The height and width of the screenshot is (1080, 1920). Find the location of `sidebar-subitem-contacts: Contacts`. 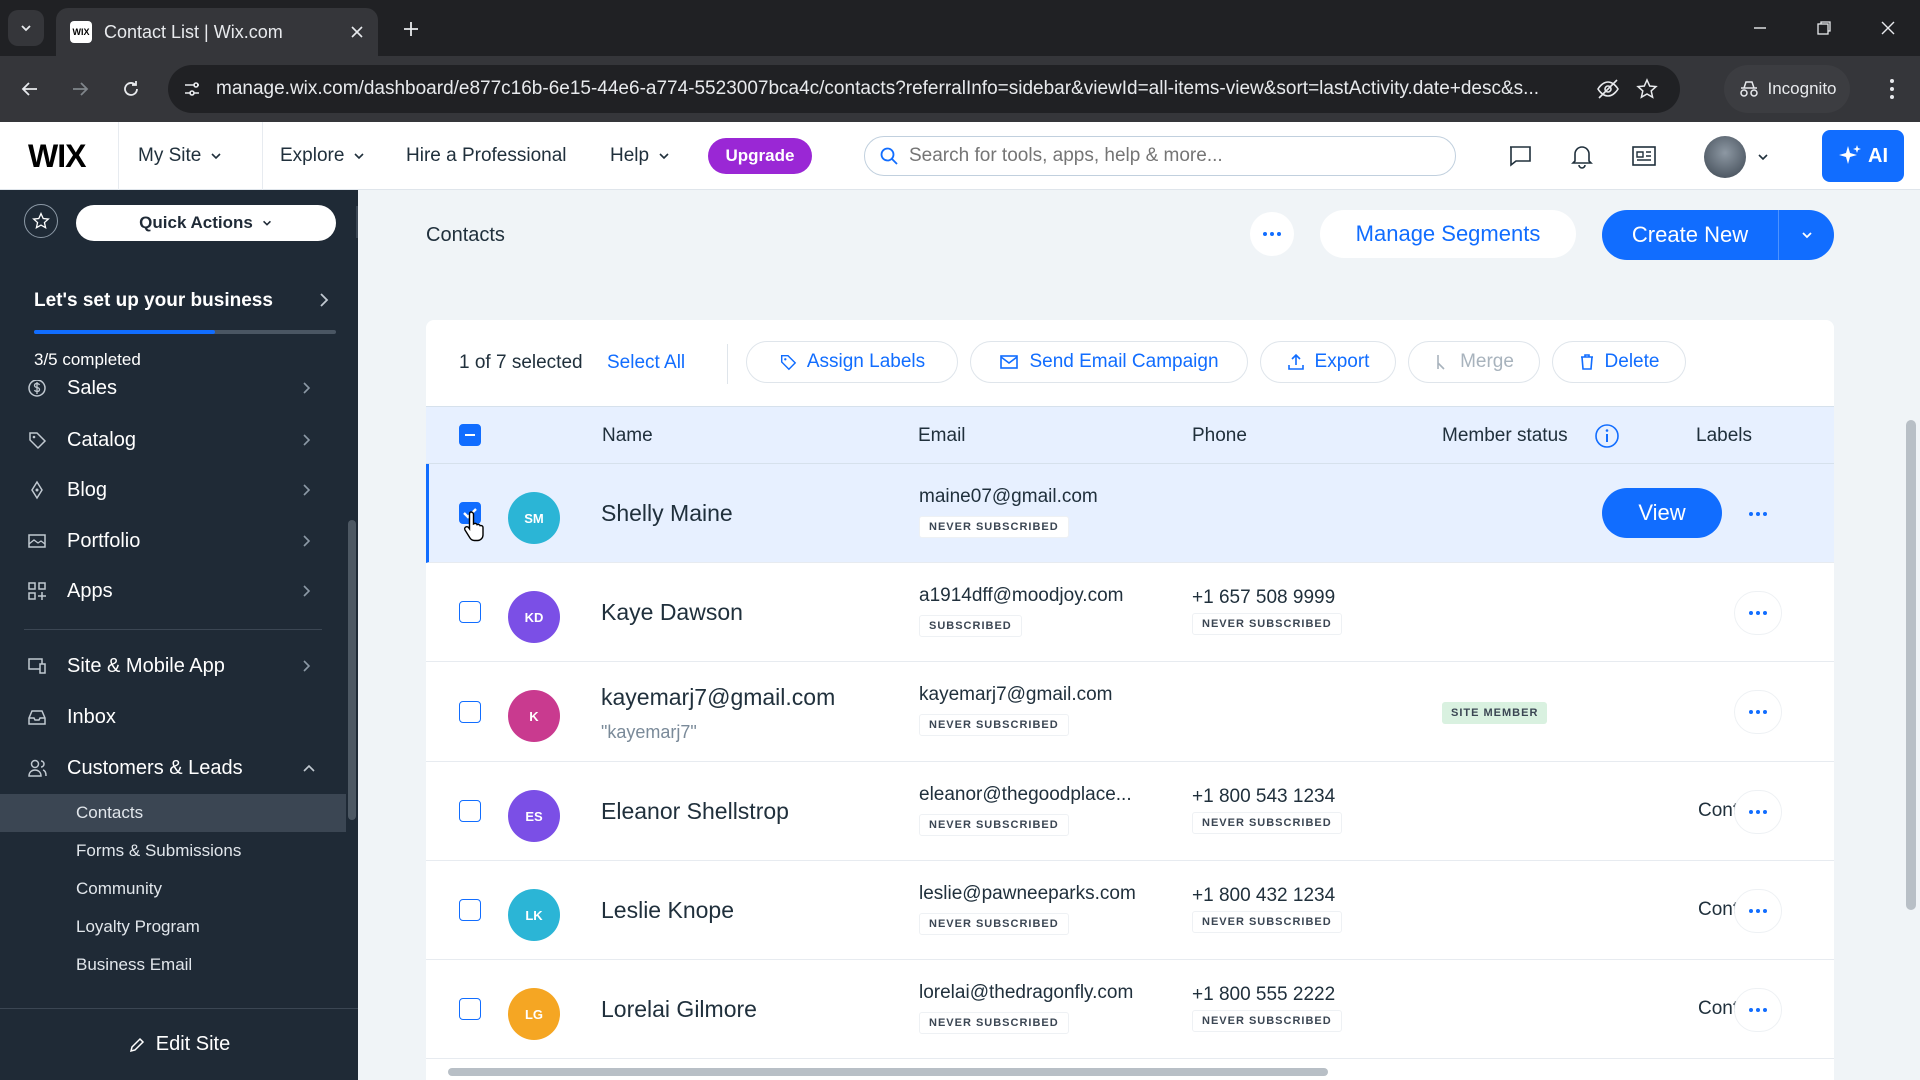

sidebar-subitem-contacts: Contacts is located at coordinates (173, 813).